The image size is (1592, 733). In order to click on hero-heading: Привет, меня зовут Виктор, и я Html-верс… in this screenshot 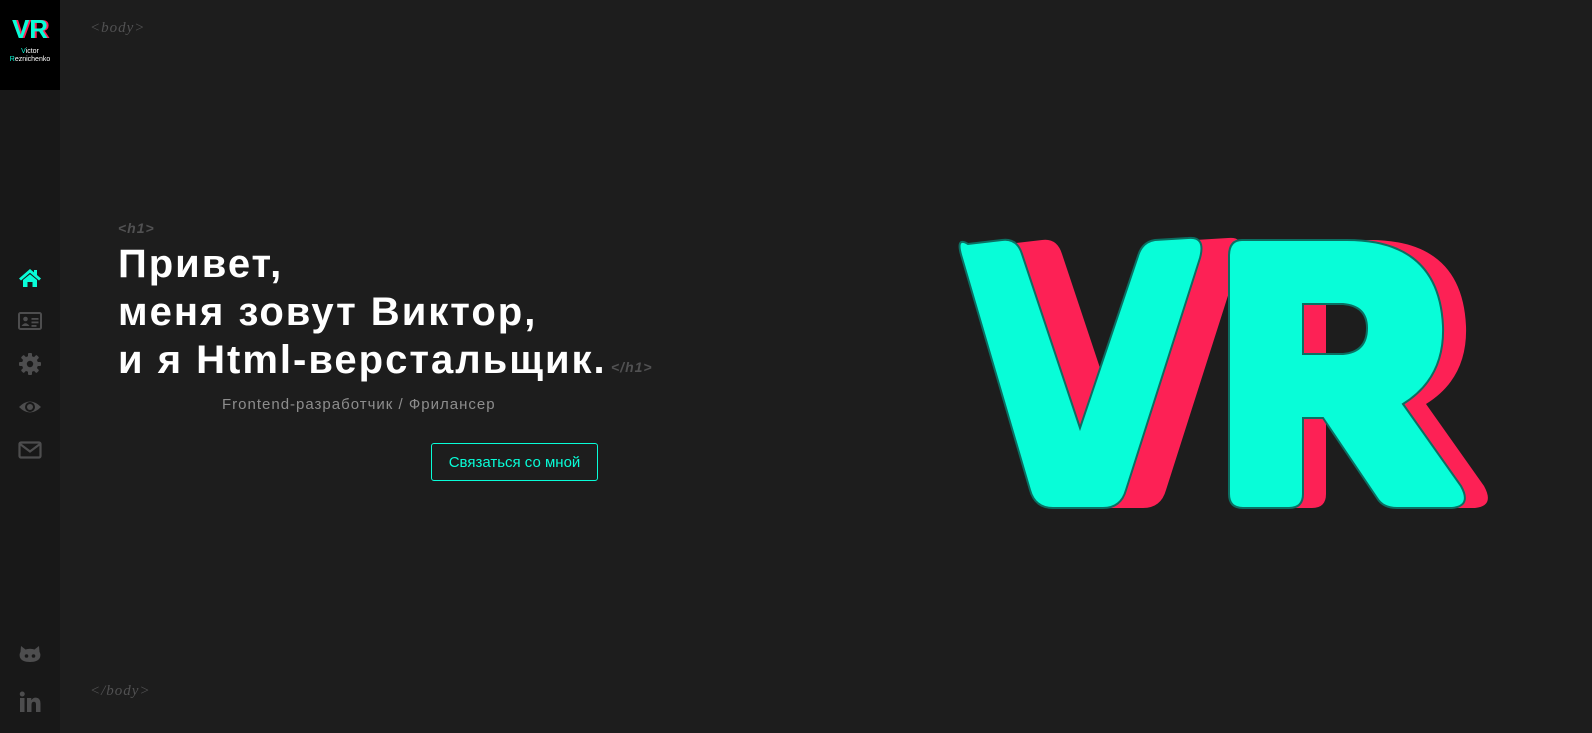, I will do `click(362, 312)`.